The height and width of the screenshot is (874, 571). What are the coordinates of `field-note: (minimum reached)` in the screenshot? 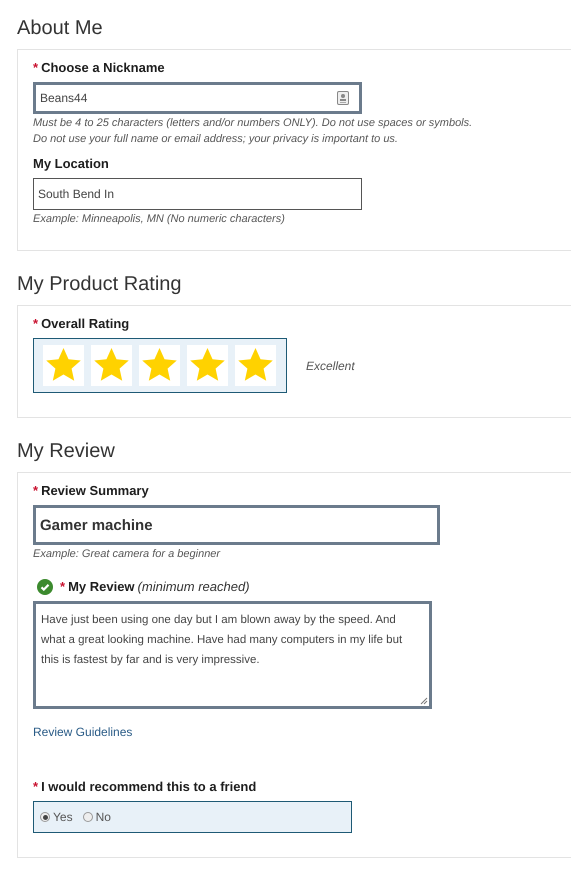 It's located at (194, 587).